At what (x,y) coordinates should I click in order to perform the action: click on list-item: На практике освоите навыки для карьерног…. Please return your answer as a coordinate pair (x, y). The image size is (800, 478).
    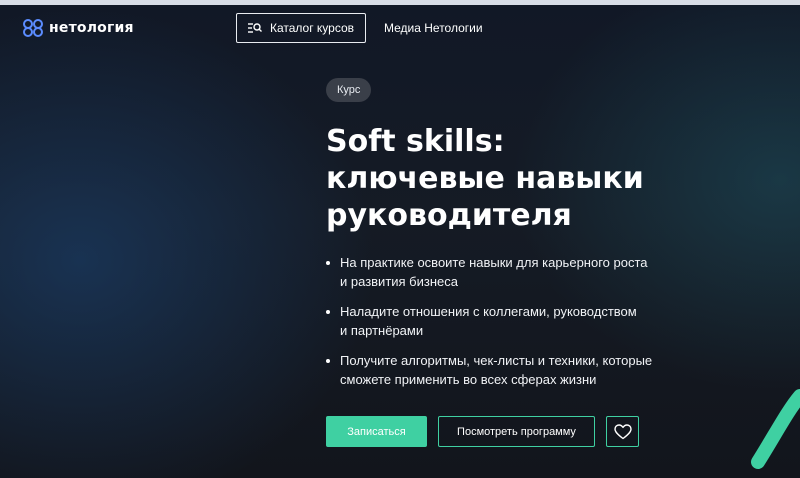
    Looking at the image, I should click on (516, 272).